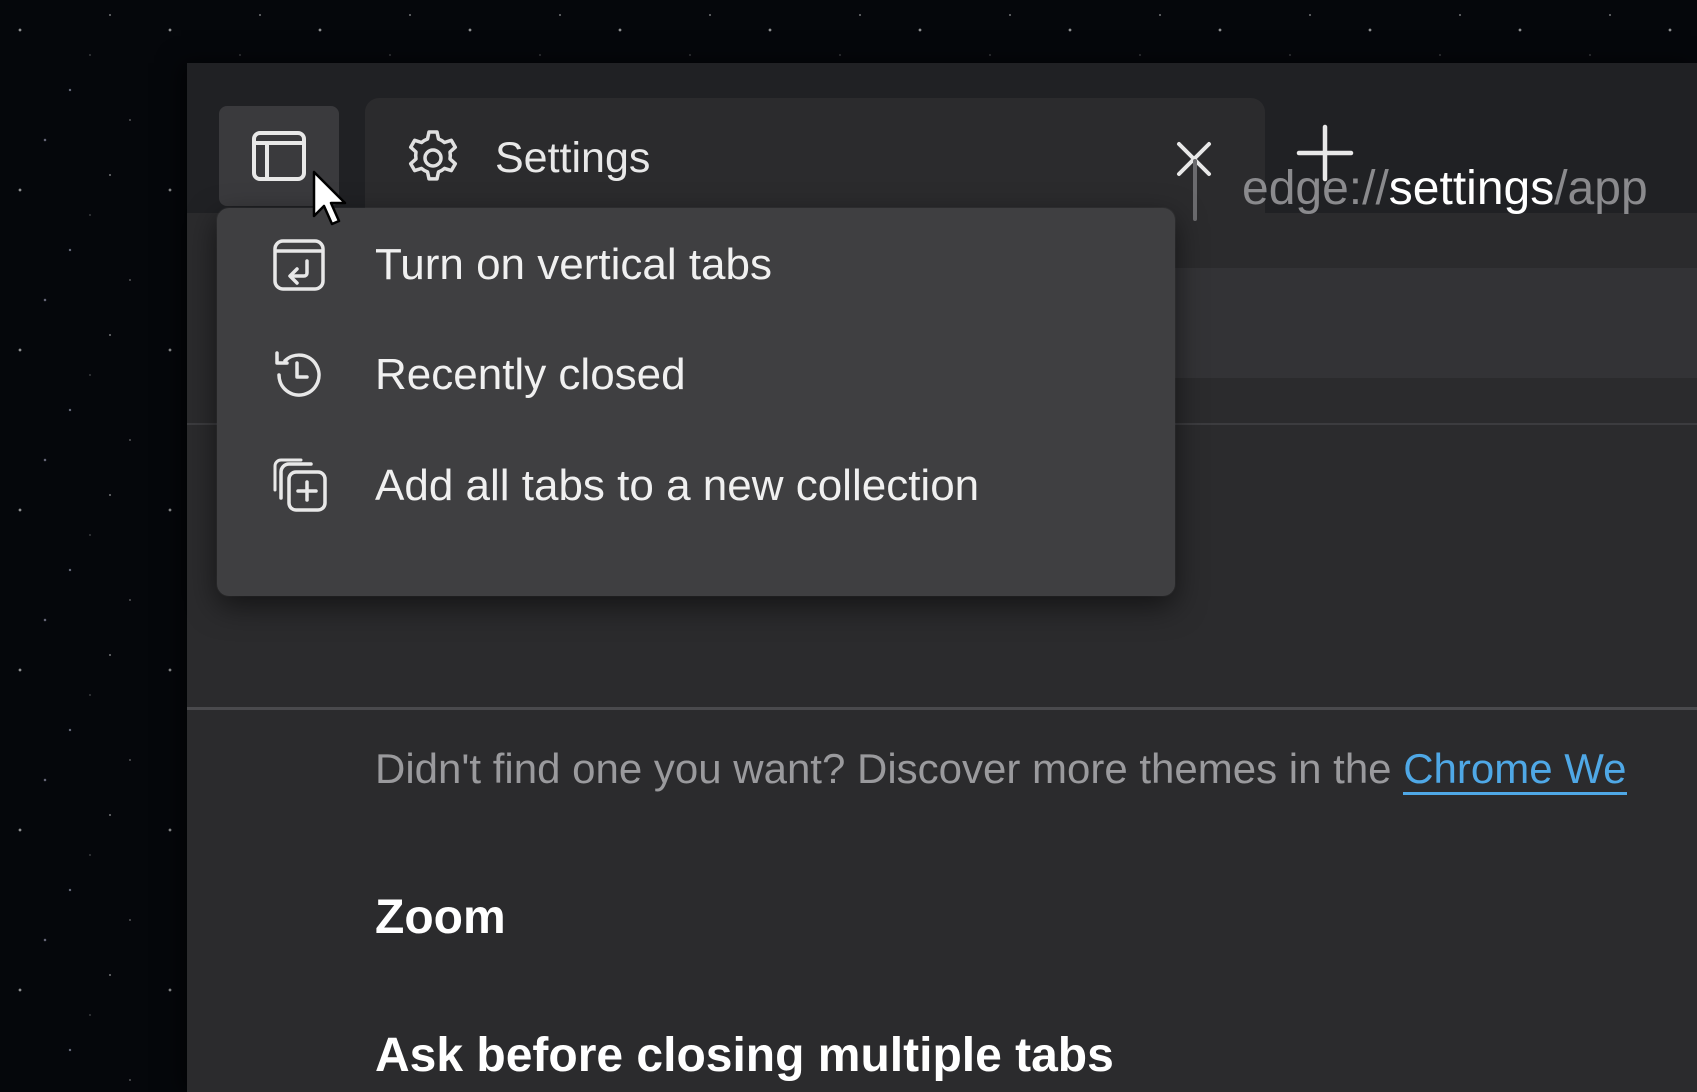  What do you see at coordinates (299, 265) in the screenshot?
I see `vertical-tabs-icon` at bounding box center [299, 265].